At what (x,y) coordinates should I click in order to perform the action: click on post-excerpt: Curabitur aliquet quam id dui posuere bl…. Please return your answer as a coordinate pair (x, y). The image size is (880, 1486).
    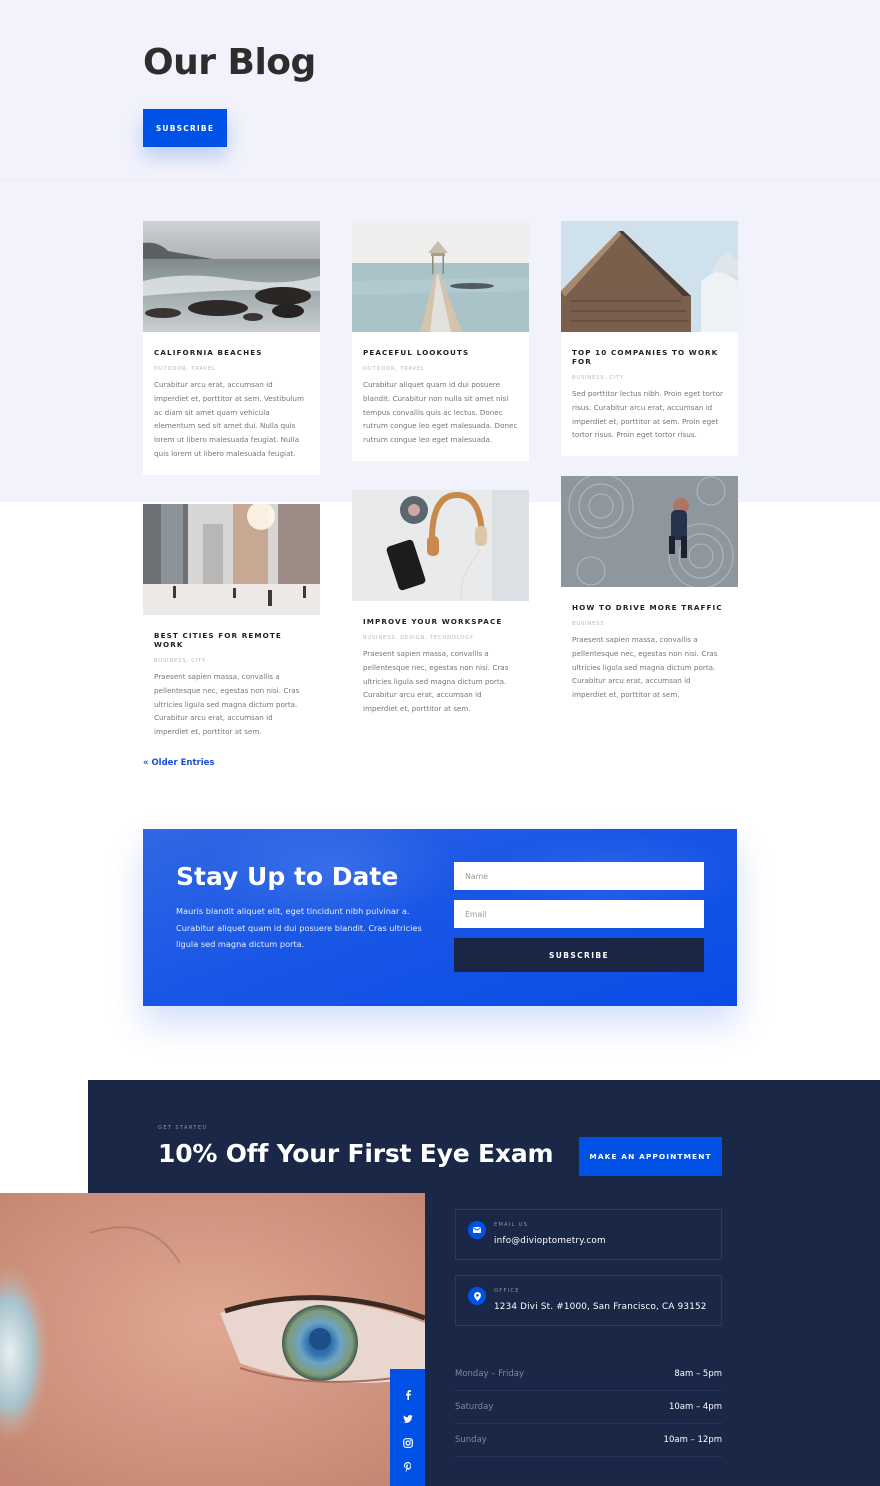
    Looking at the image, I should click on (440, 412).